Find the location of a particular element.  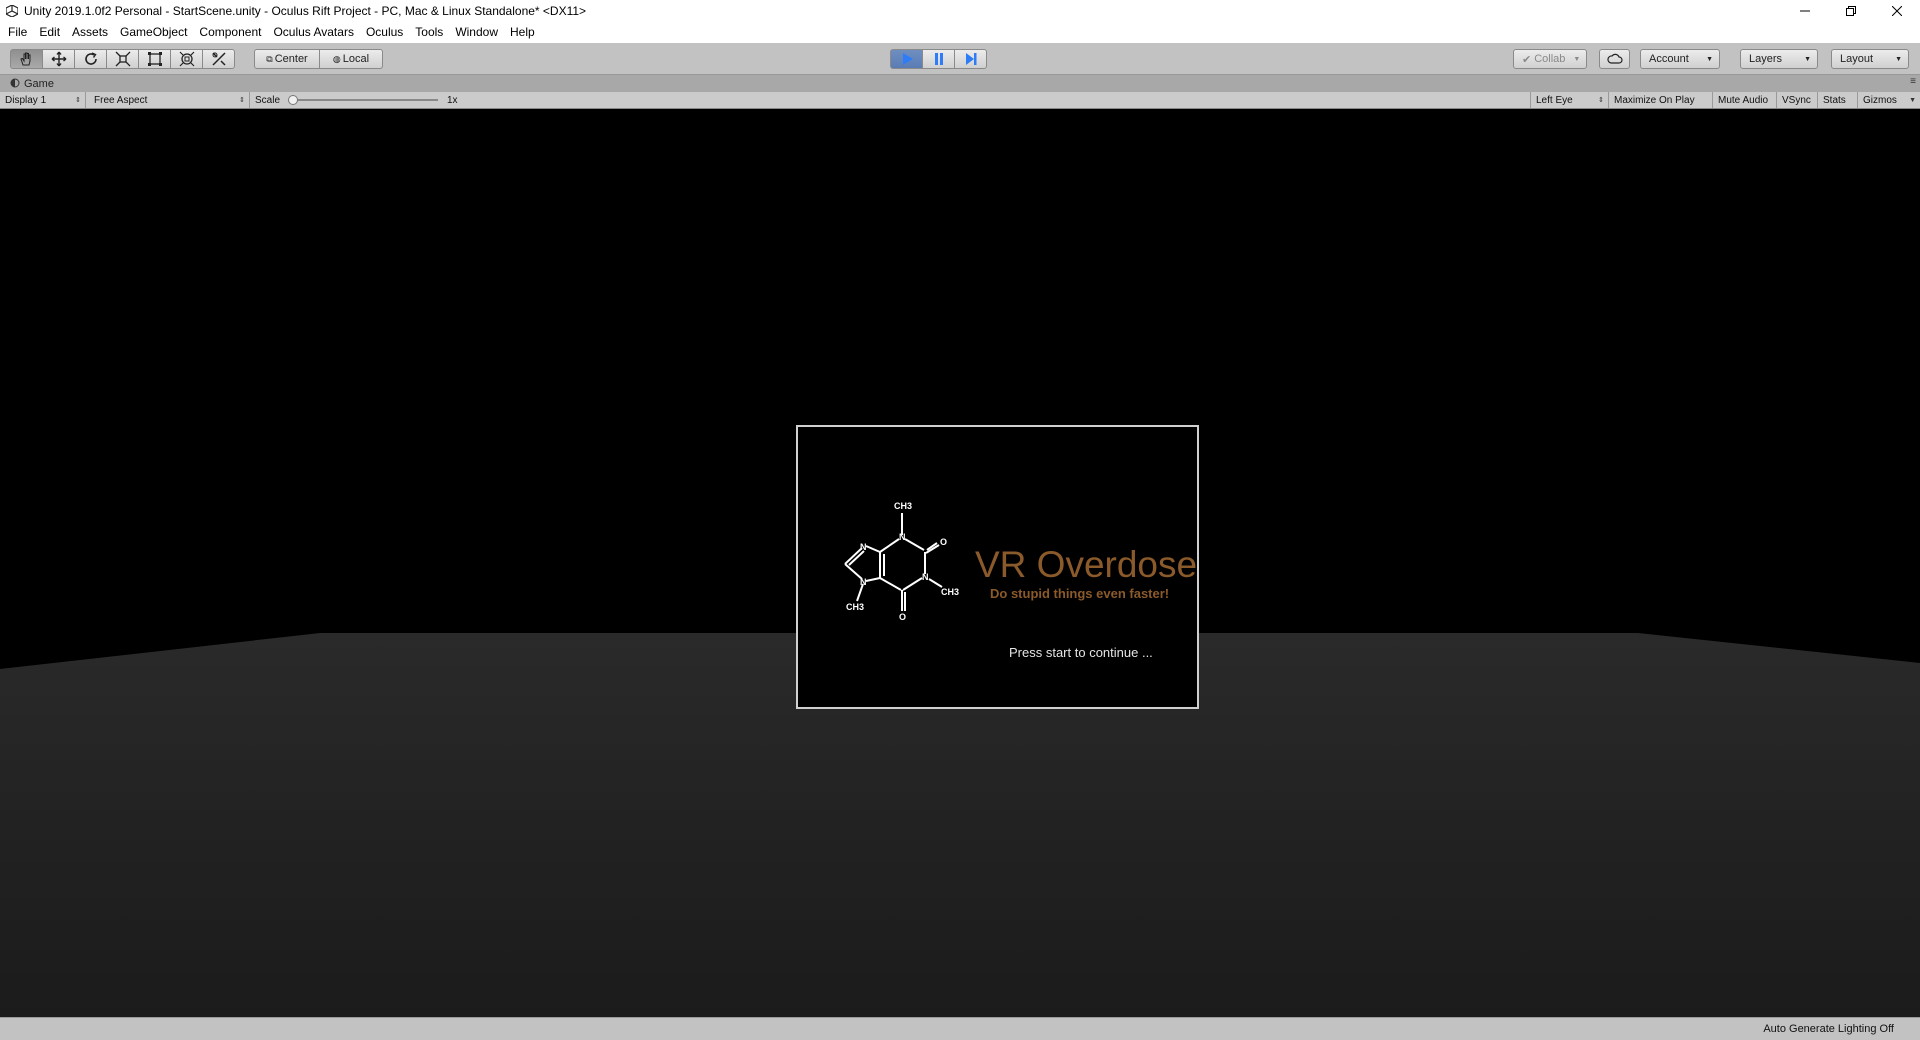

gizmos-label: Gizmos is located at coordinates (1880, 100).